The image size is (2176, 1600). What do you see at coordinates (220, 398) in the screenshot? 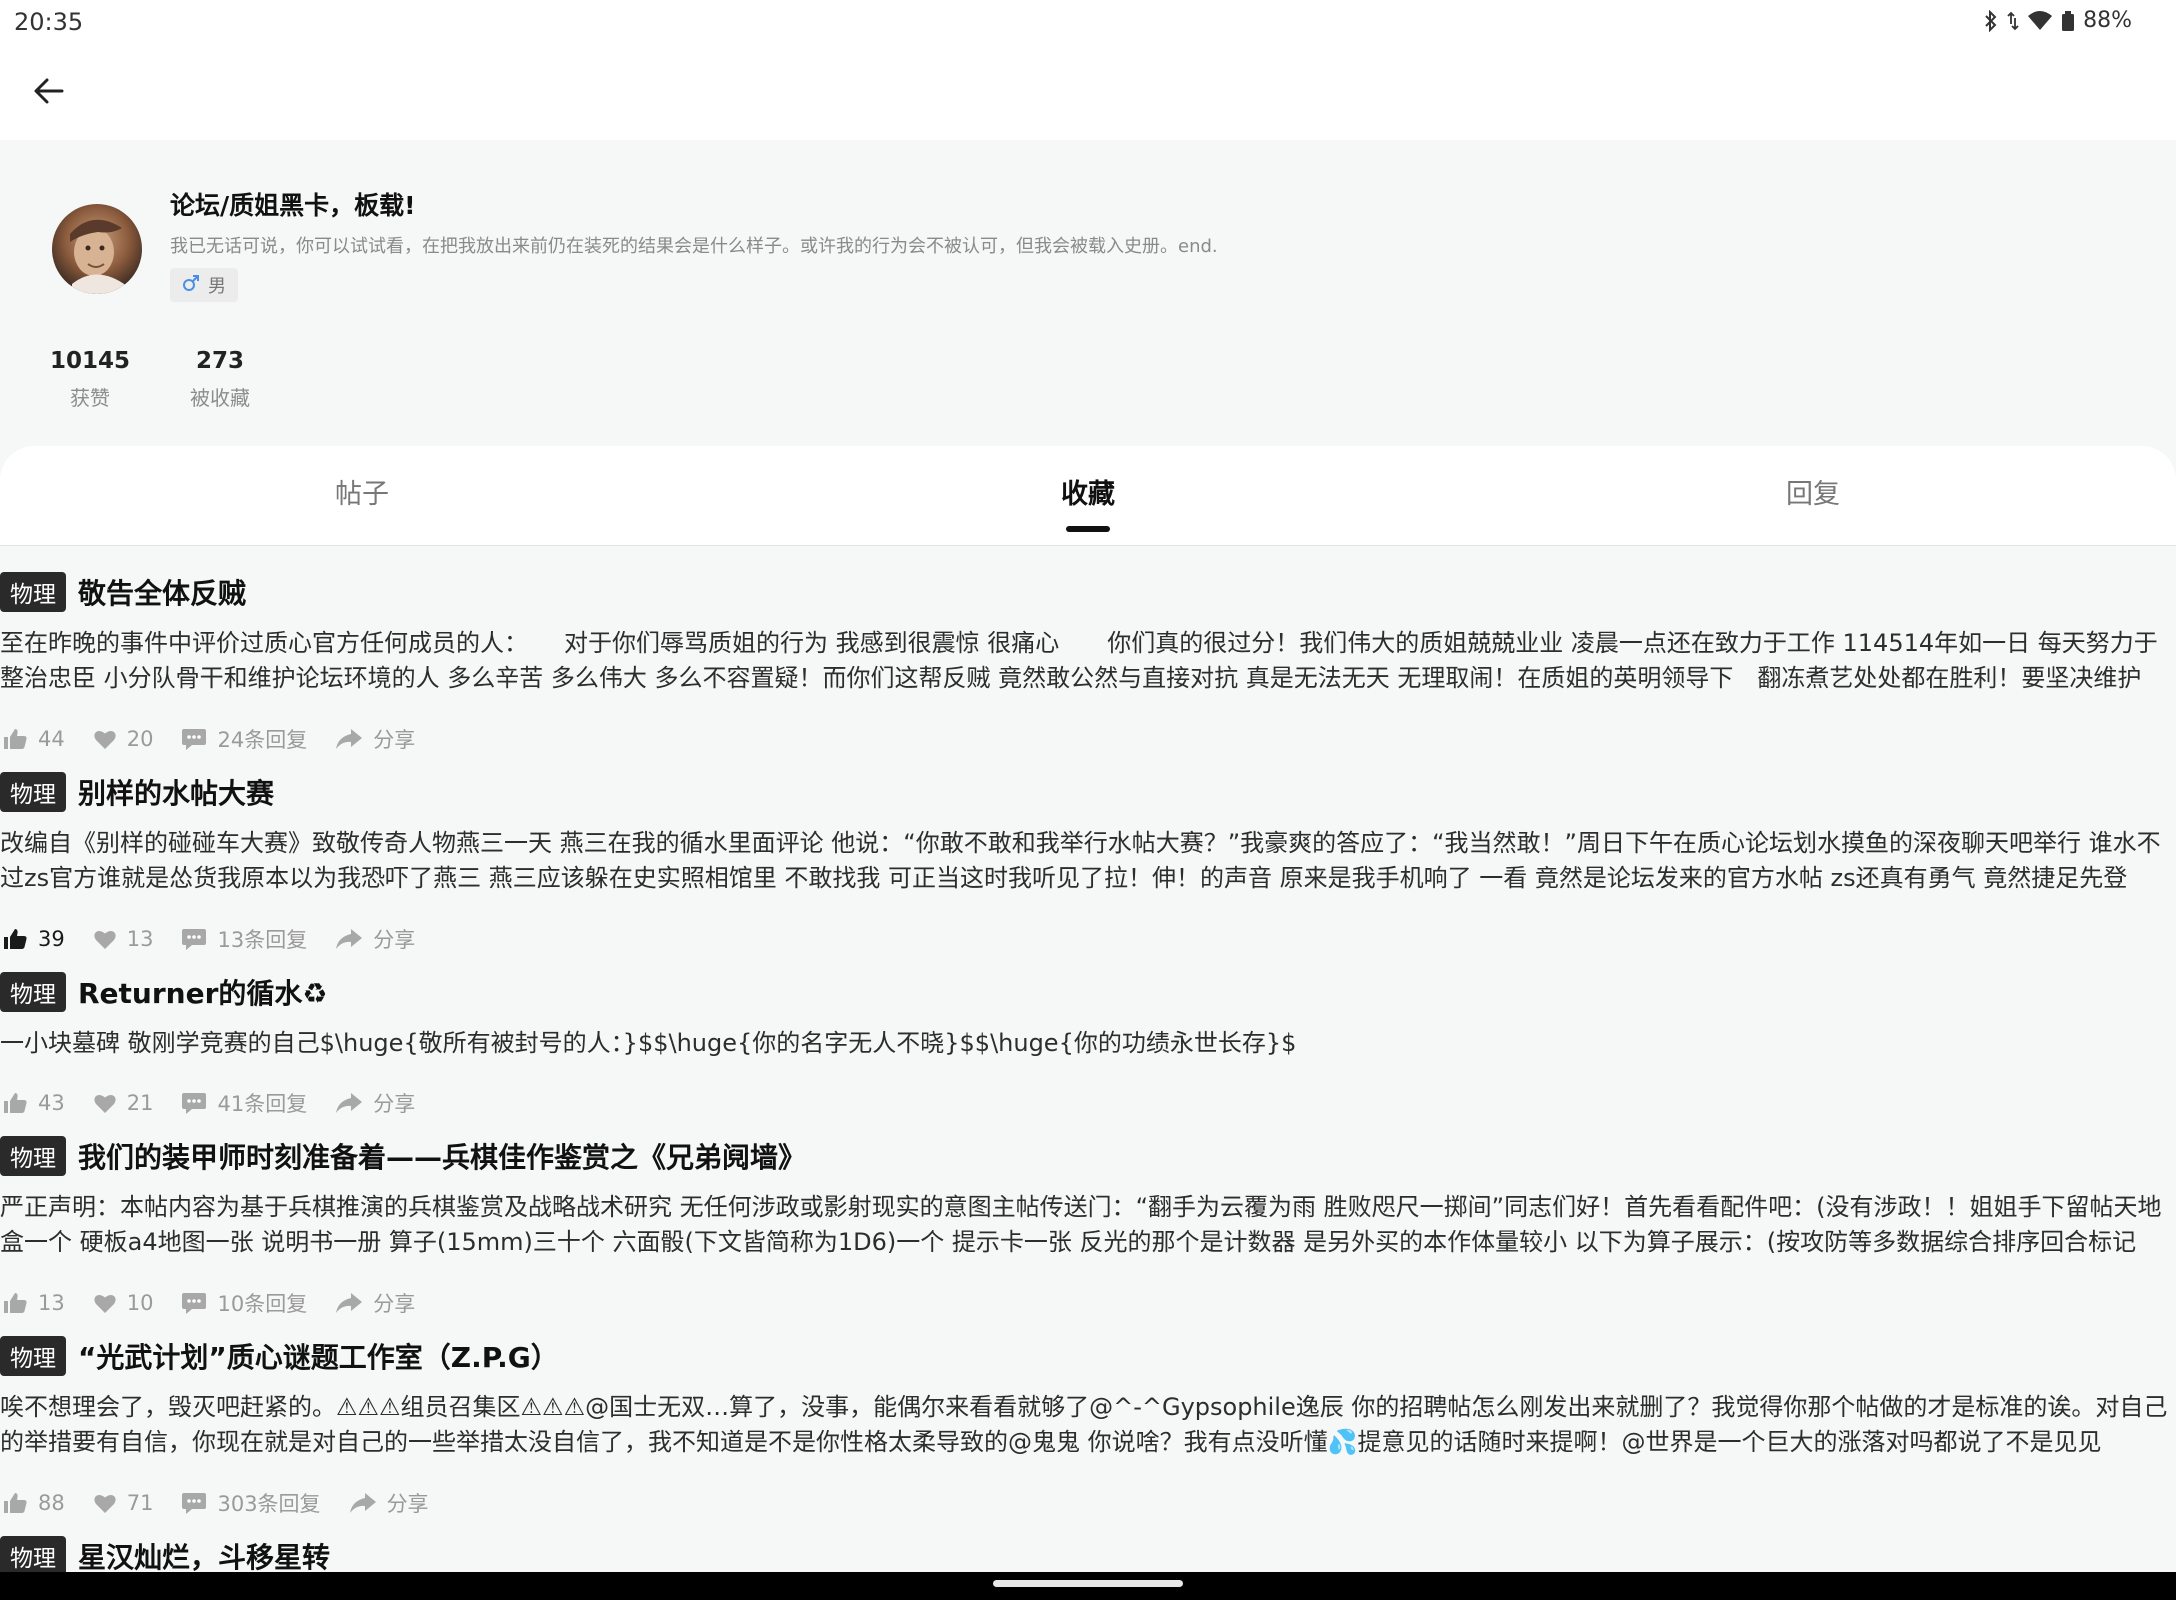
I see `stat-label: 被收藏` at bounding box center [220, 398].